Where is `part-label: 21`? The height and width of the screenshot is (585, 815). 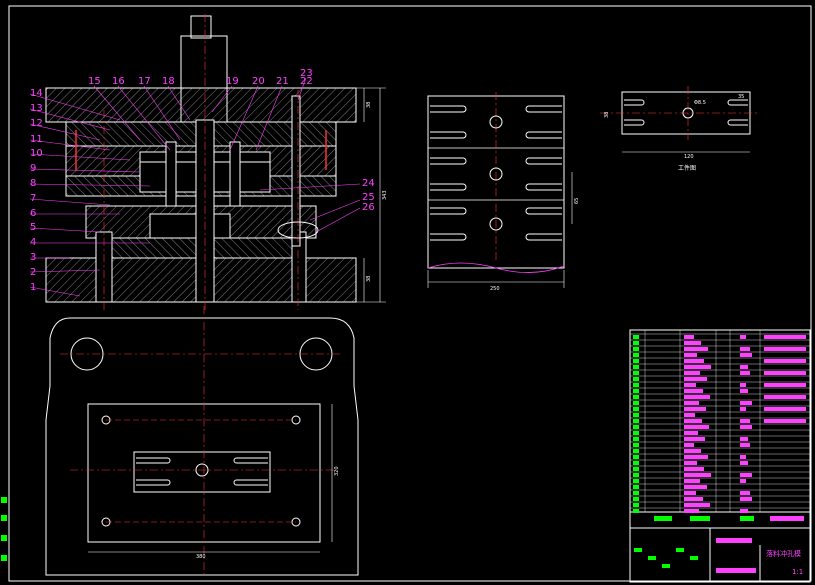
part-label: 21 is located at coordinates (282, 81).